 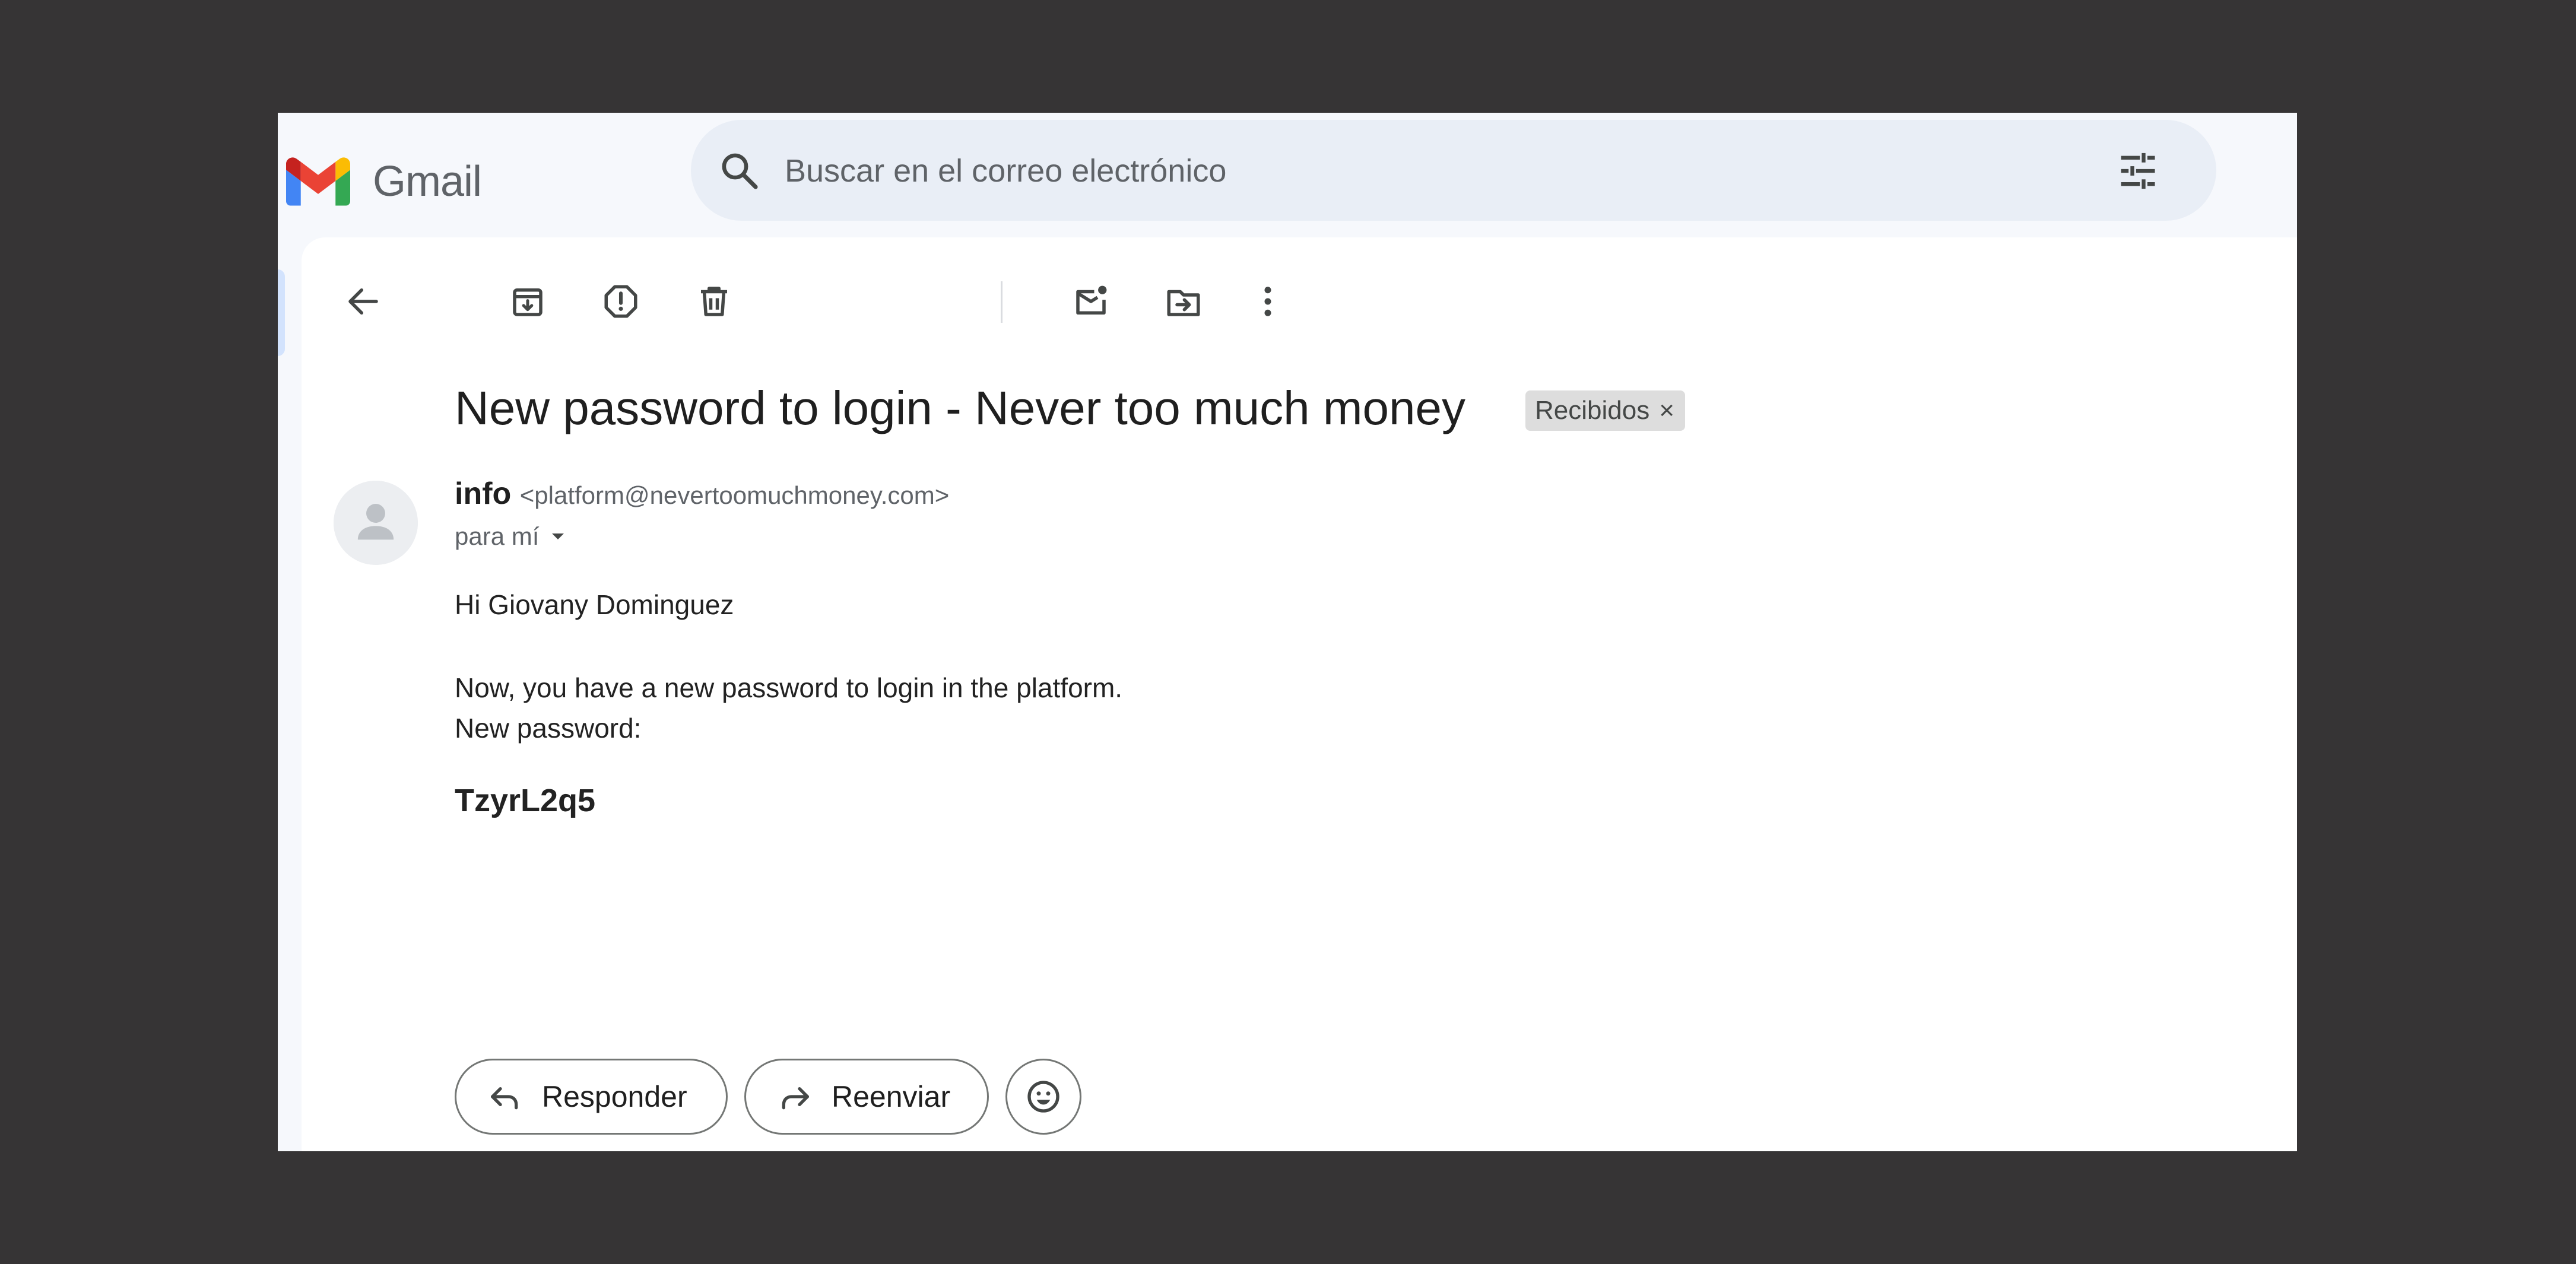 What do you see at coordinates (1437, 171) in the screenshot?
I see `search-input` at bounding box center [1437, 171].